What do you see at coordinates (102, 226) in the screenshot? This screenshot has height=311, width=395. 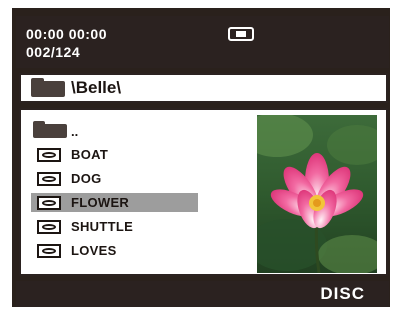 I see `list-item-label: SHUTTLE` at bounding box center [102, 226].